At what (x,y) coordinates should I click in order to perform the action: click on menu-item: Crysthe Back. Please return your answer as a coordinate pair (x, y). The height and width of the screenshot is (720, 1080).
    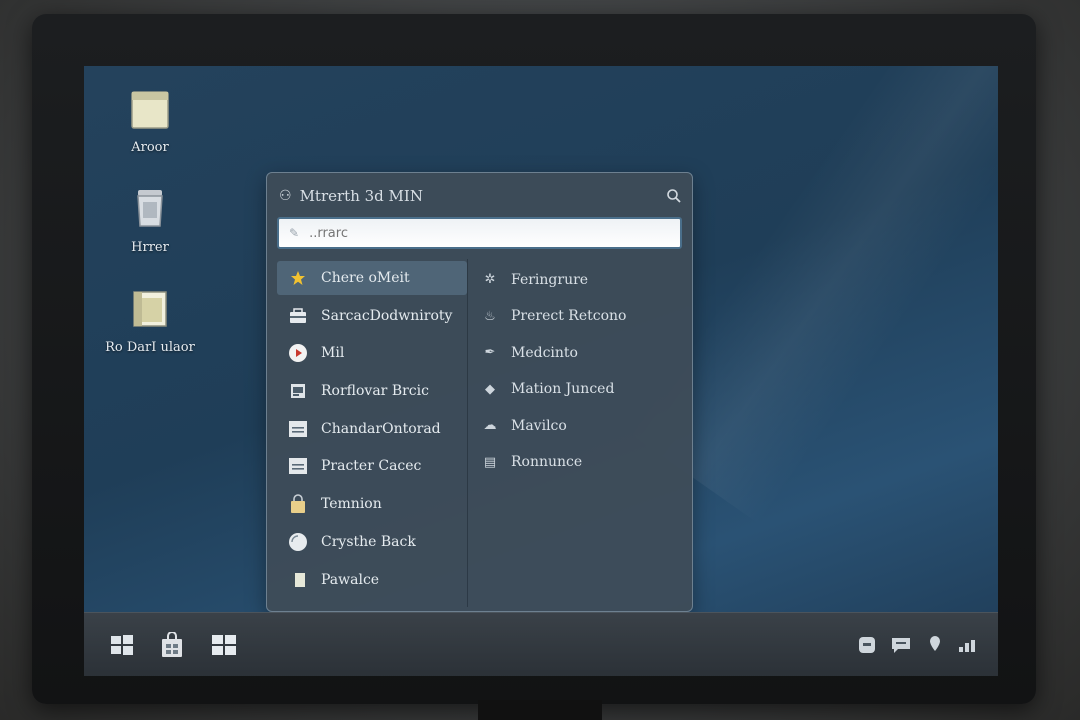
    Looking at the image, I should click on (372, 542).